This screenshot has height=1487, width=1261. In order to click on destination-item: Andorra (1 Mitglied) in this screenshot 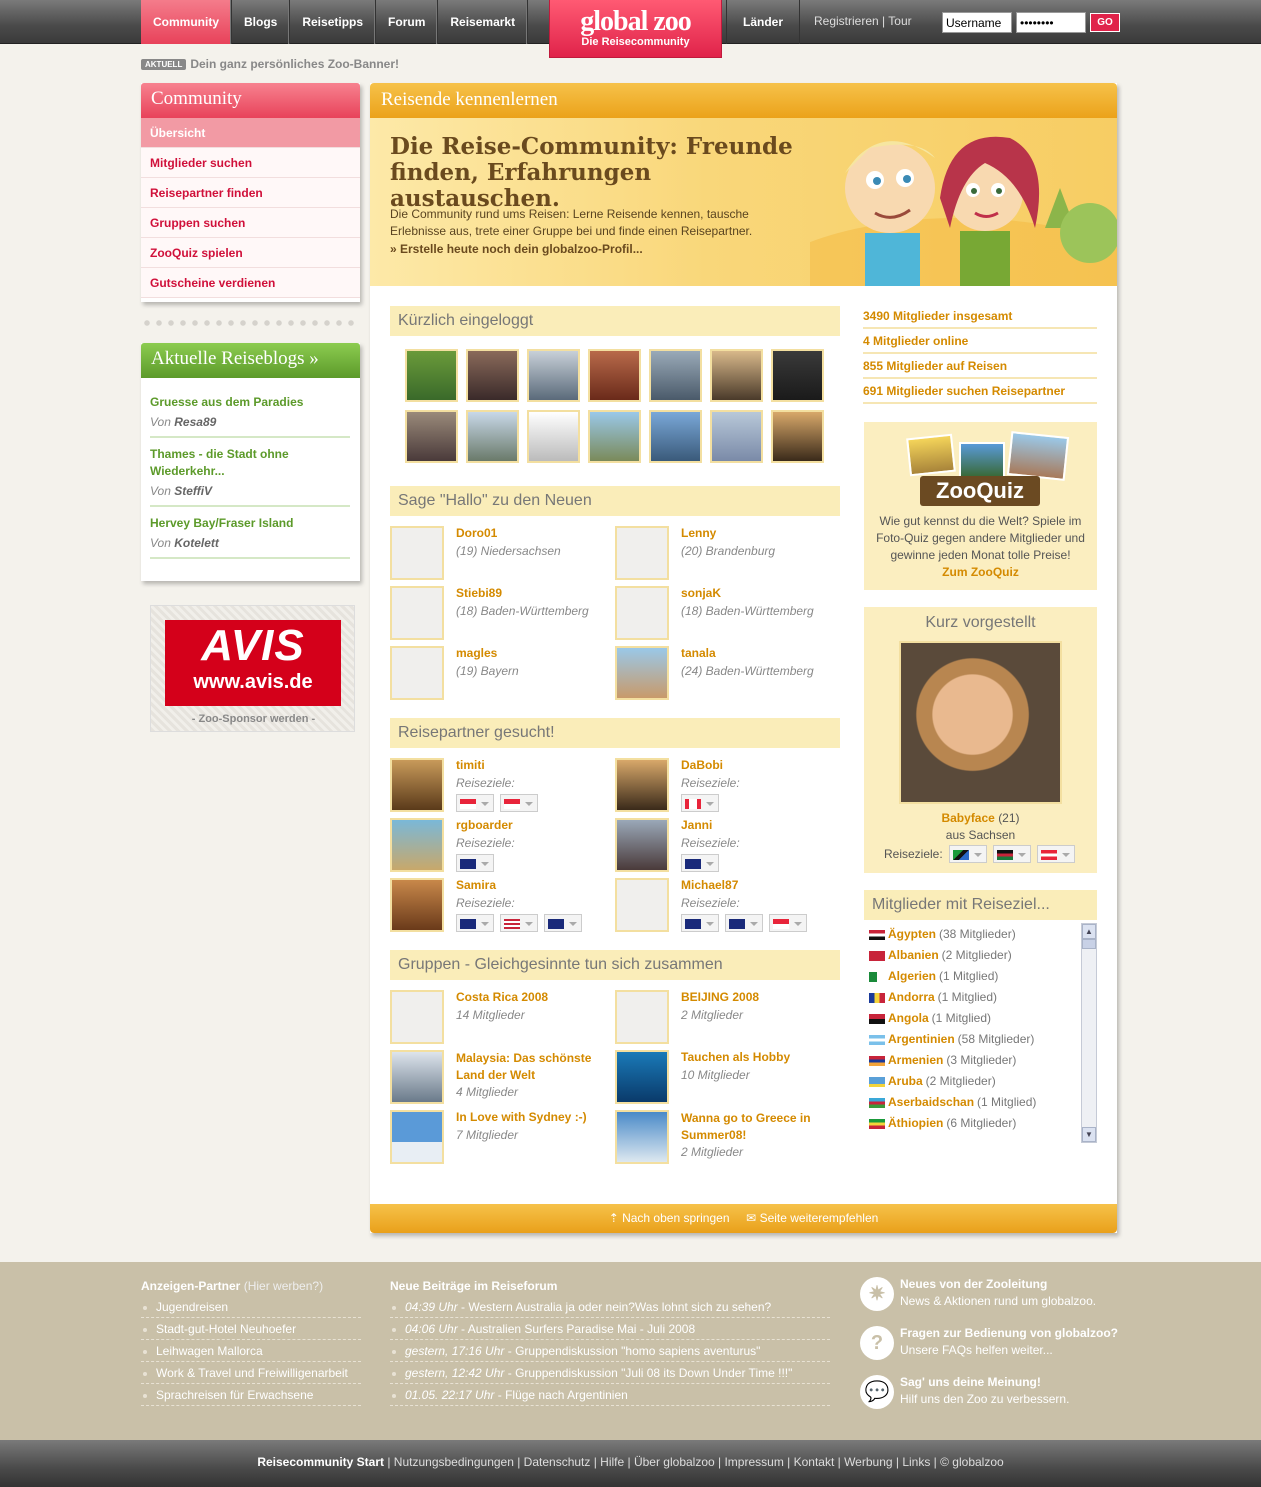, I will do `click(980, 997)`.